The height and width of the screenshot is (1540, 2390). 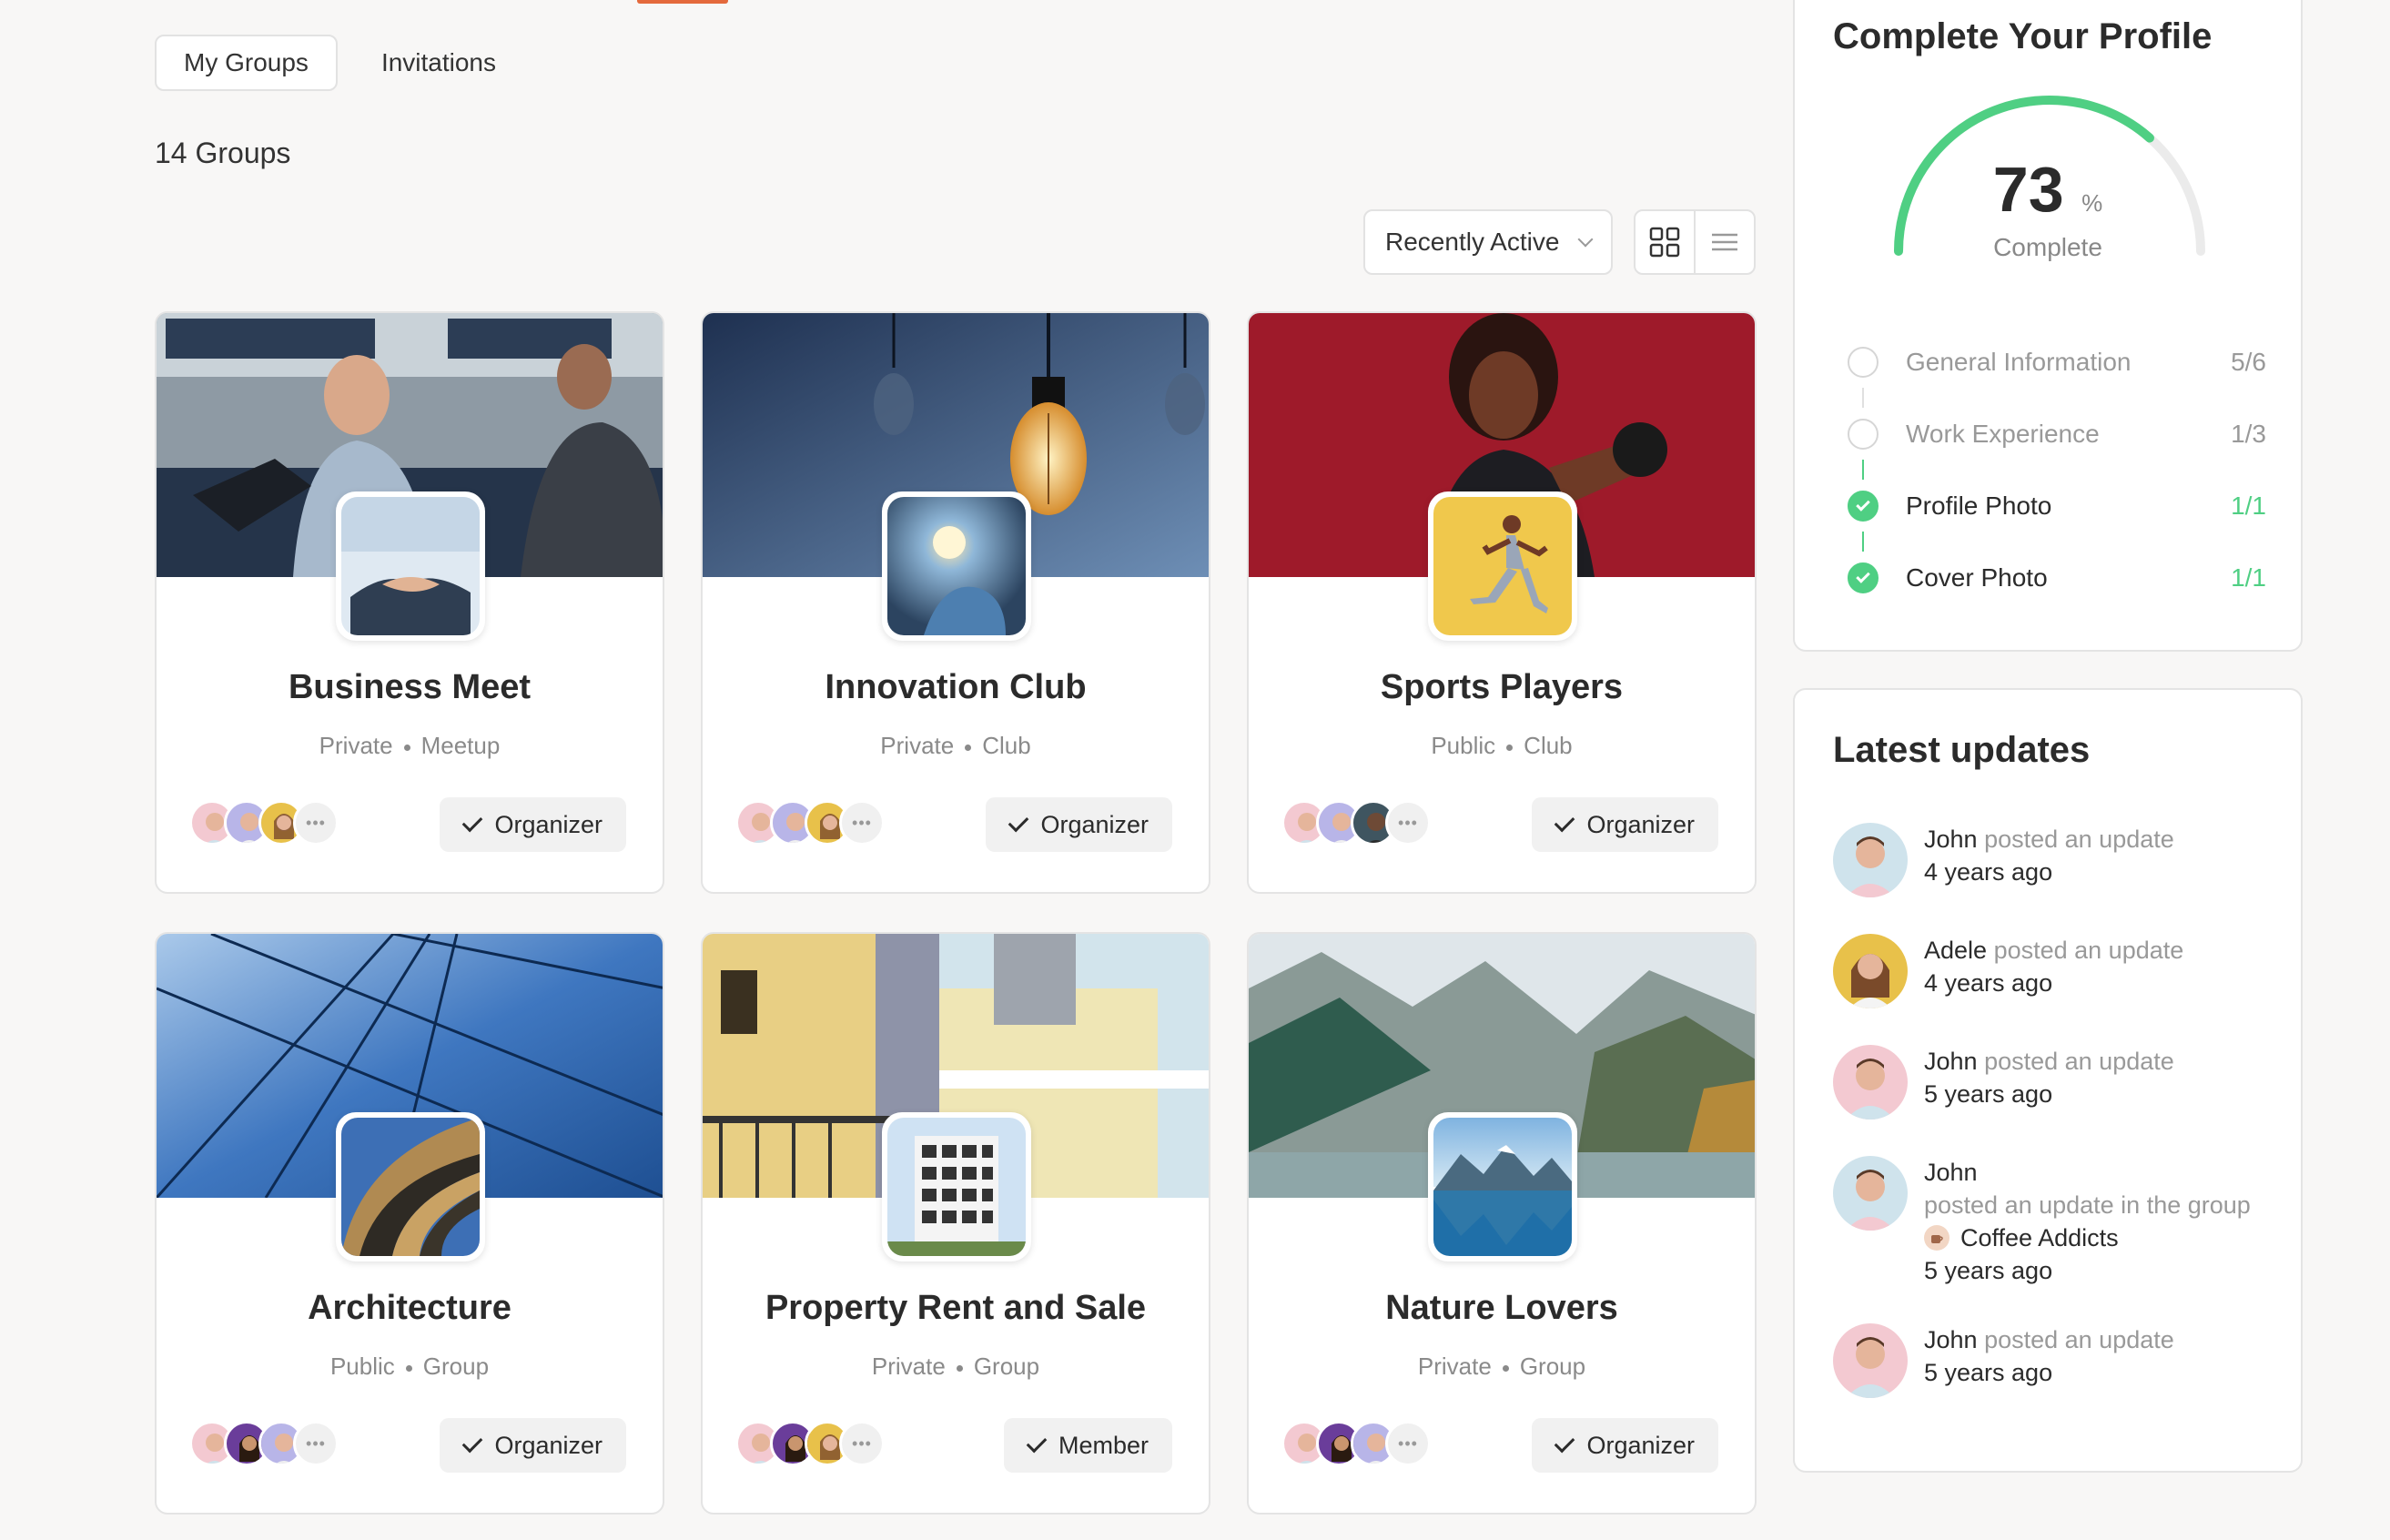 What do you see at coordinates (1502, 1367) in the screenshot?
I see `group-meta: Private Group` at bounding box center [1502, 1367].